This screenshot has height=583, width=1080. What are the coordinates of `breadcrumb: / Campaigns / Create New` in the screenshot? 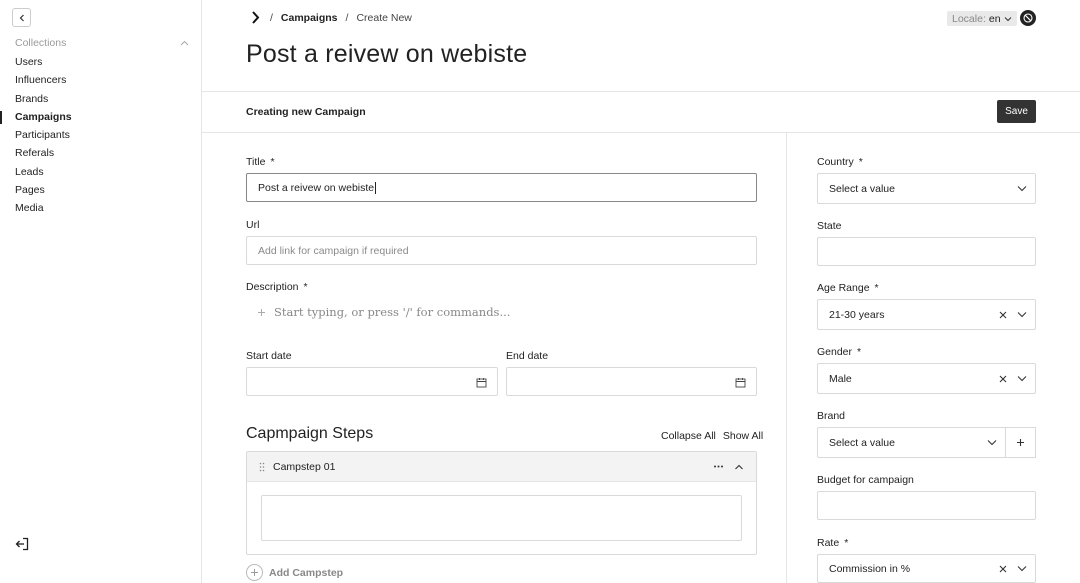 It's located at (331, 17).